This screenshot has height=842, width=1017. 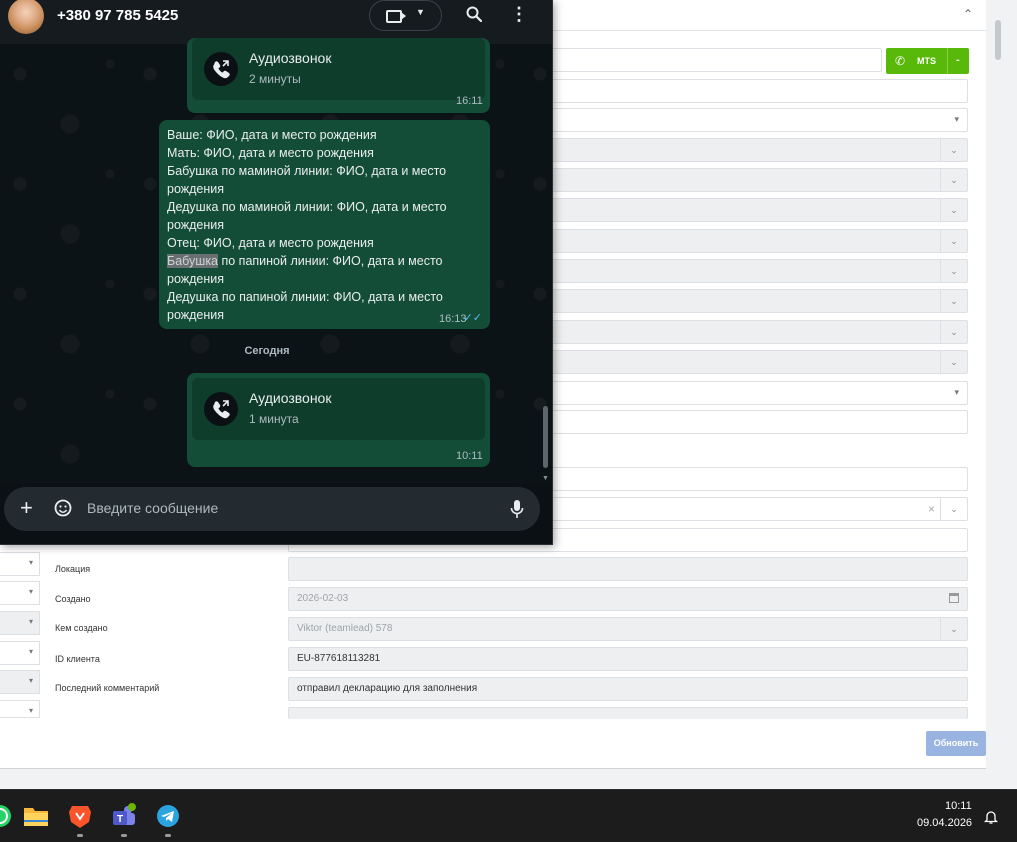 I want to click on call-card: Аудиозвонок 2 минуты, so click(x=338, y=69).